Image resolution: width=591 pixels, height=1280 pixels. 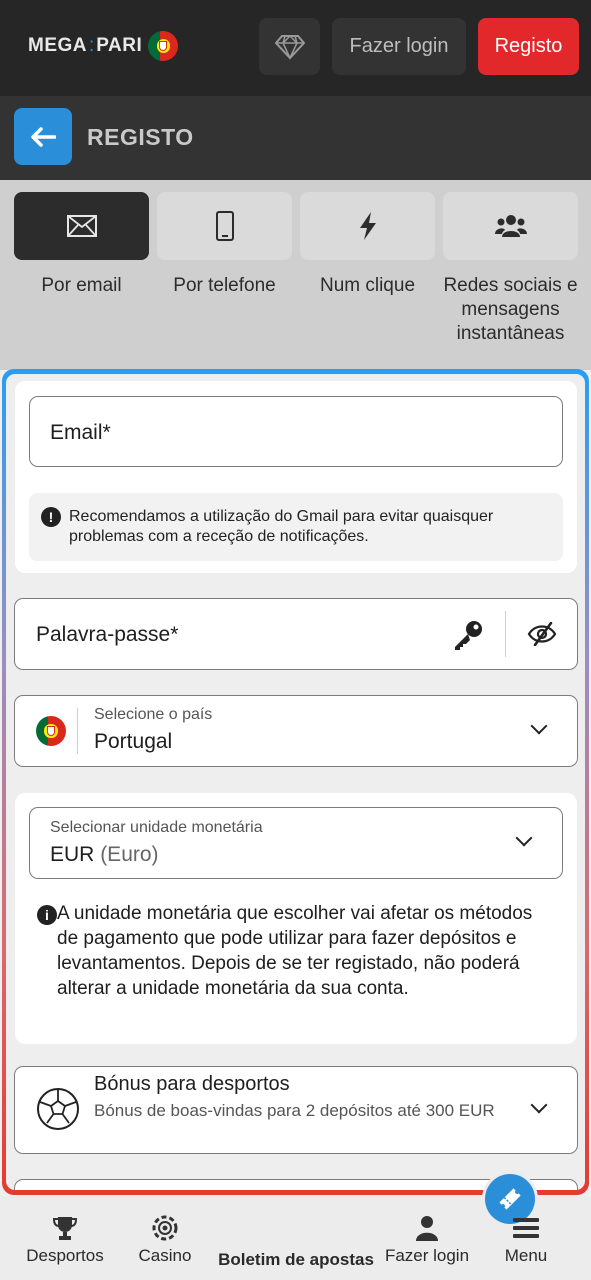 What do you see at coordinates (57, 45) in the screenshot?
I see `logo-text-left: MEGA` at bounding box center [57, 45].